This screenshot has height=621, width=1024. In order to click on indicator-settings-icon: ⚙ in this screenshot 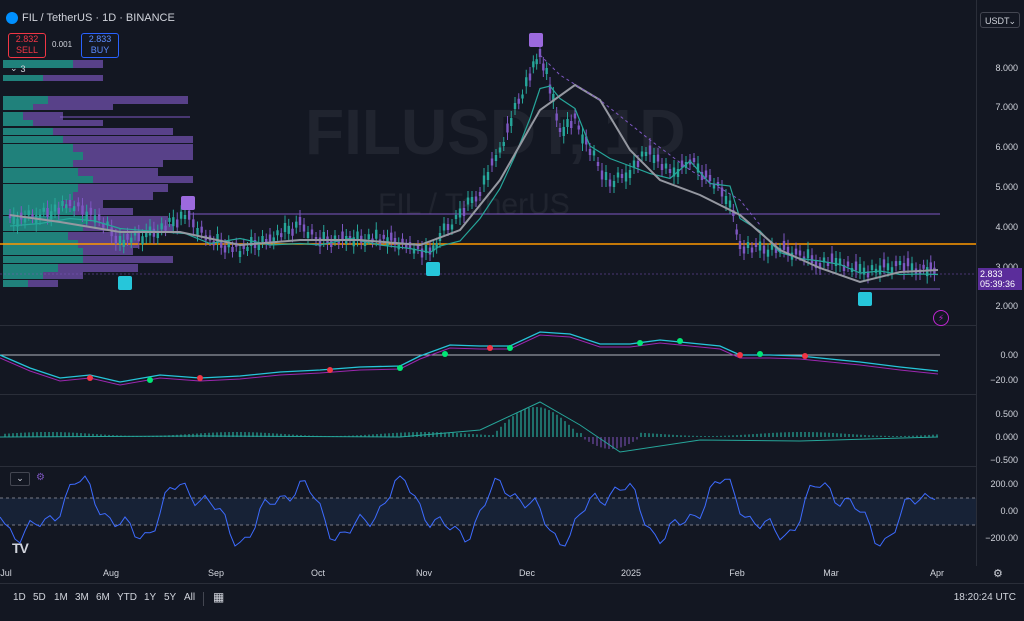, I will do `click(40, 477)`.